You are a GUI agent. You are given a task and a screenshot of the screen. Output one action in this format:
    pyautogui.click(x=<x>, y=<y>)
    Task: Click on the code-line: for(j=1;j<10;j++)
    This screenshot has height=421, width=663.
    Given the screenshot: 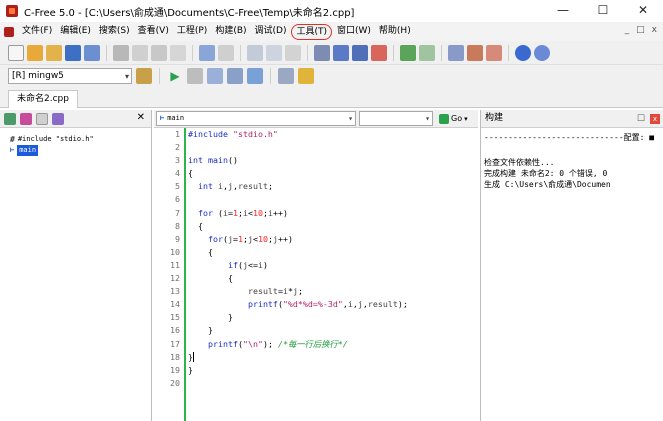 What is the action you would take?
    pyautogui.click(x=333, y=239)
    